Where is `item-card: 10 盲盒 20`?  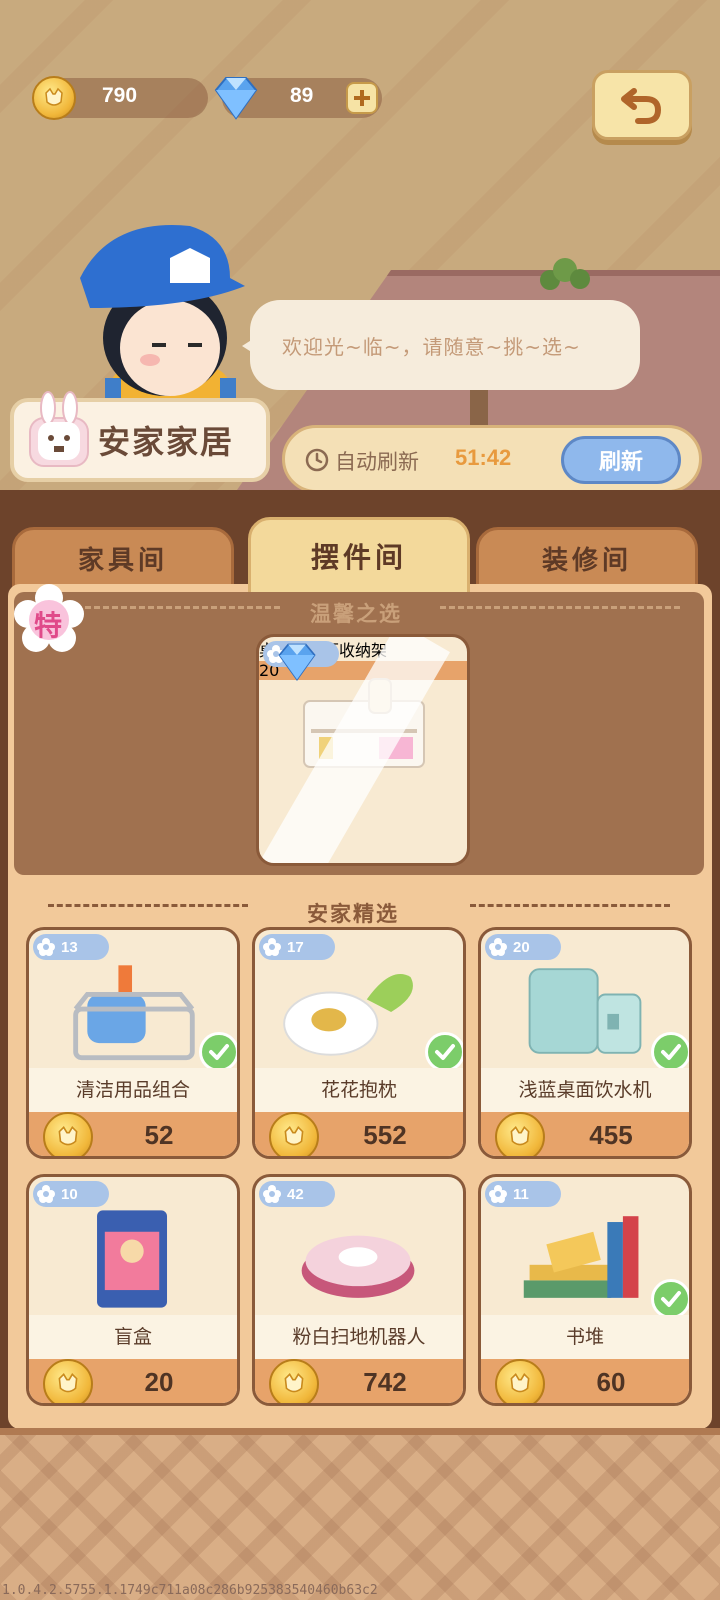
item-card: 10 盲盒 20 is located at coordinates (133, 1290).